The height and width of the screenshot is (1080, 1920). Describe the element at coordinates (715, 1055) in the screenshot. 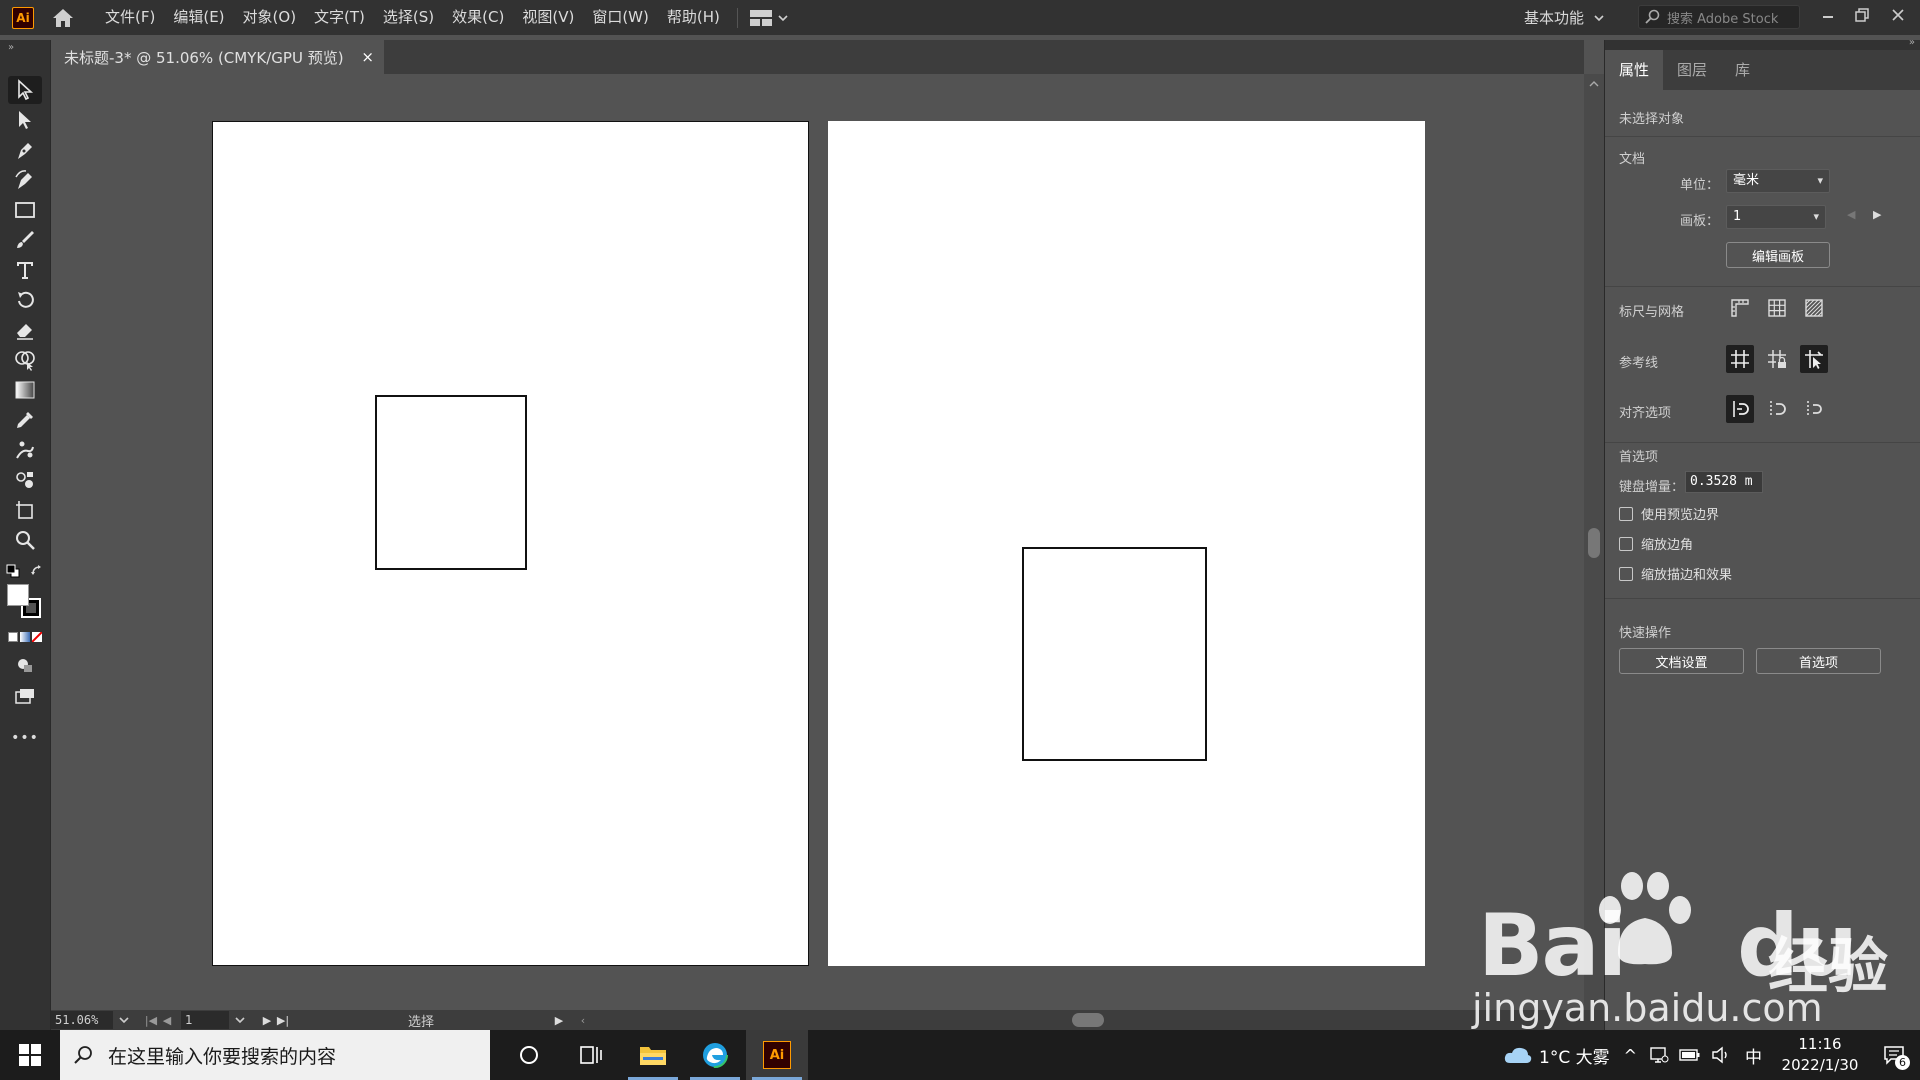

I see `edge-browser-button` at that location.